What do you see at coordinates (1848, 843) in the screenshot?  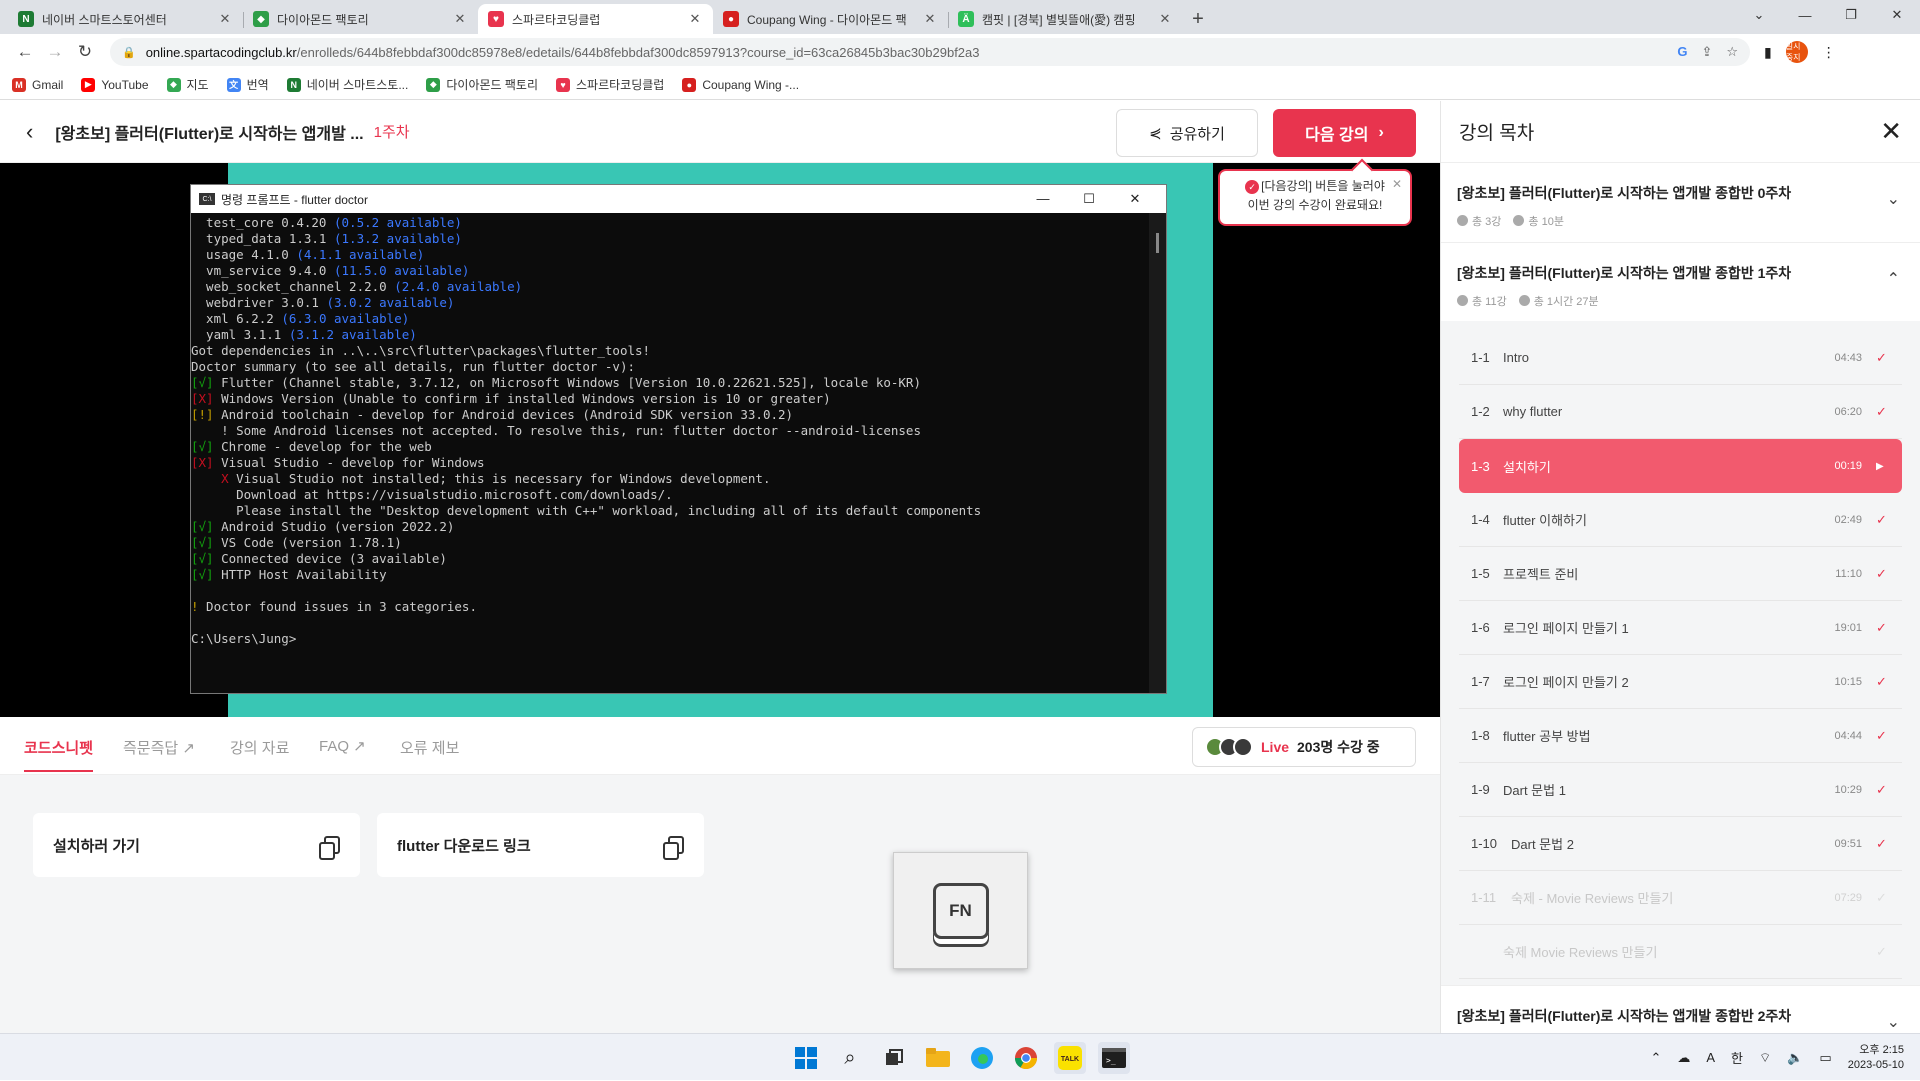 I see `lesson-duration: 09:51` at bounding box center [1848, 843].